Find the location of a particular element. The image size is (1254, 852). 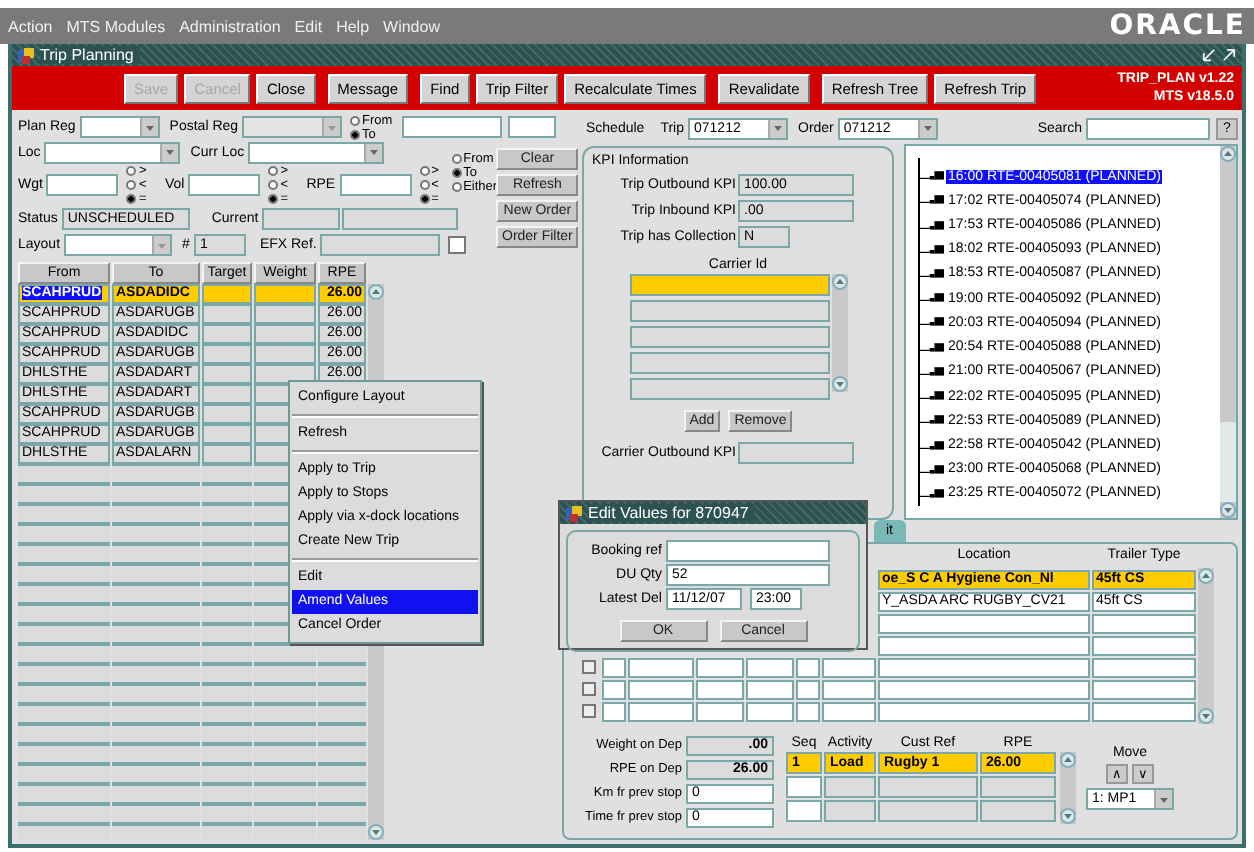

window-title: Trip Planning is located at coordinates (90, 55).